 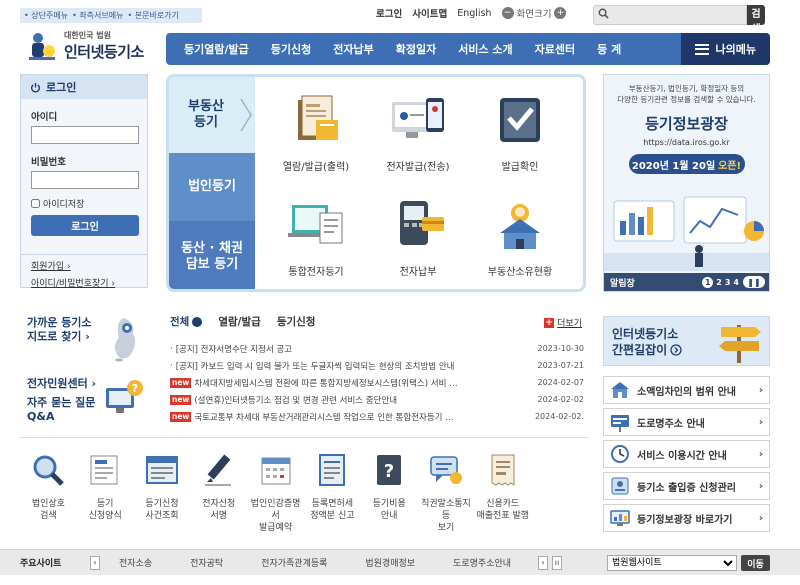 What do you see at coordinates (275, 493) in the screenshot?
I see `shortcut-seal-reservation: 법인인감증명서 발급예약` at bounding box center [275, 493].